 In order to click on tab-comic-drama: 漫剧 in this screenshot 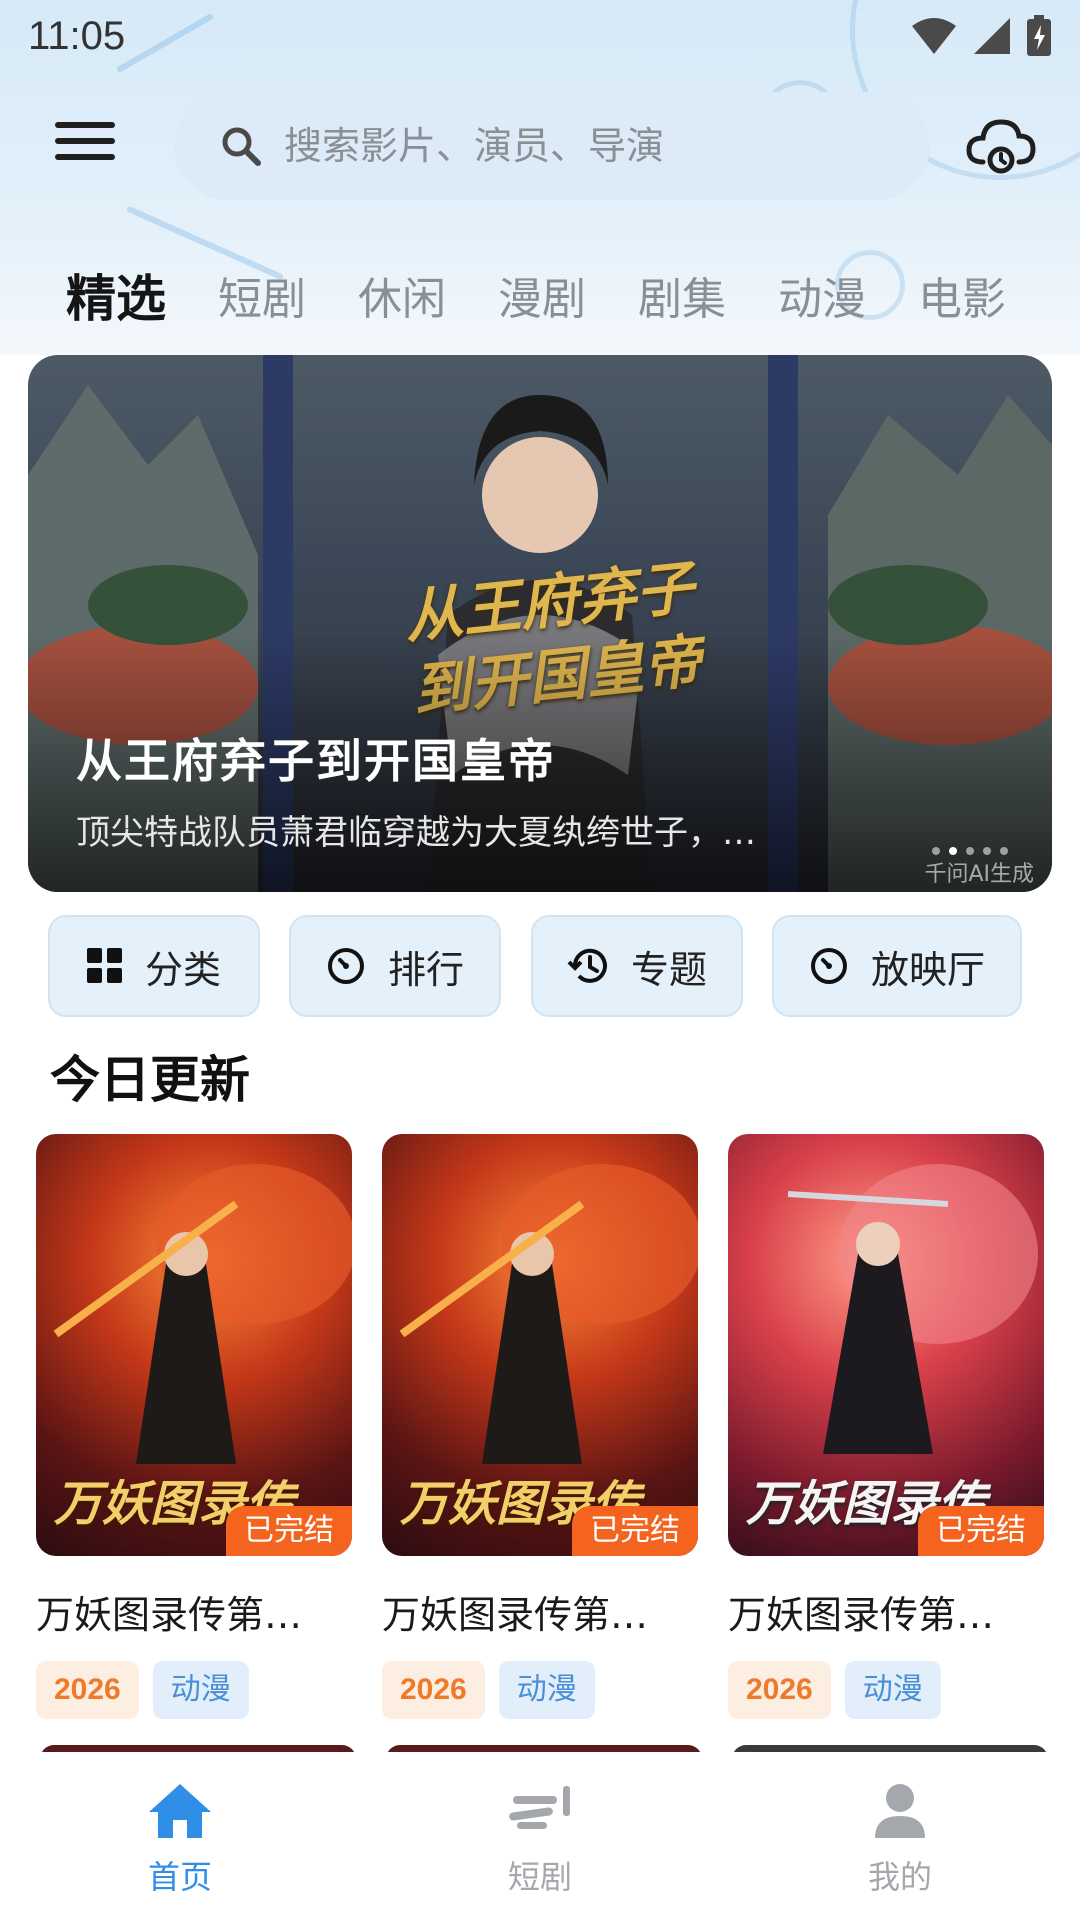, I will do `click(542, 295)`.